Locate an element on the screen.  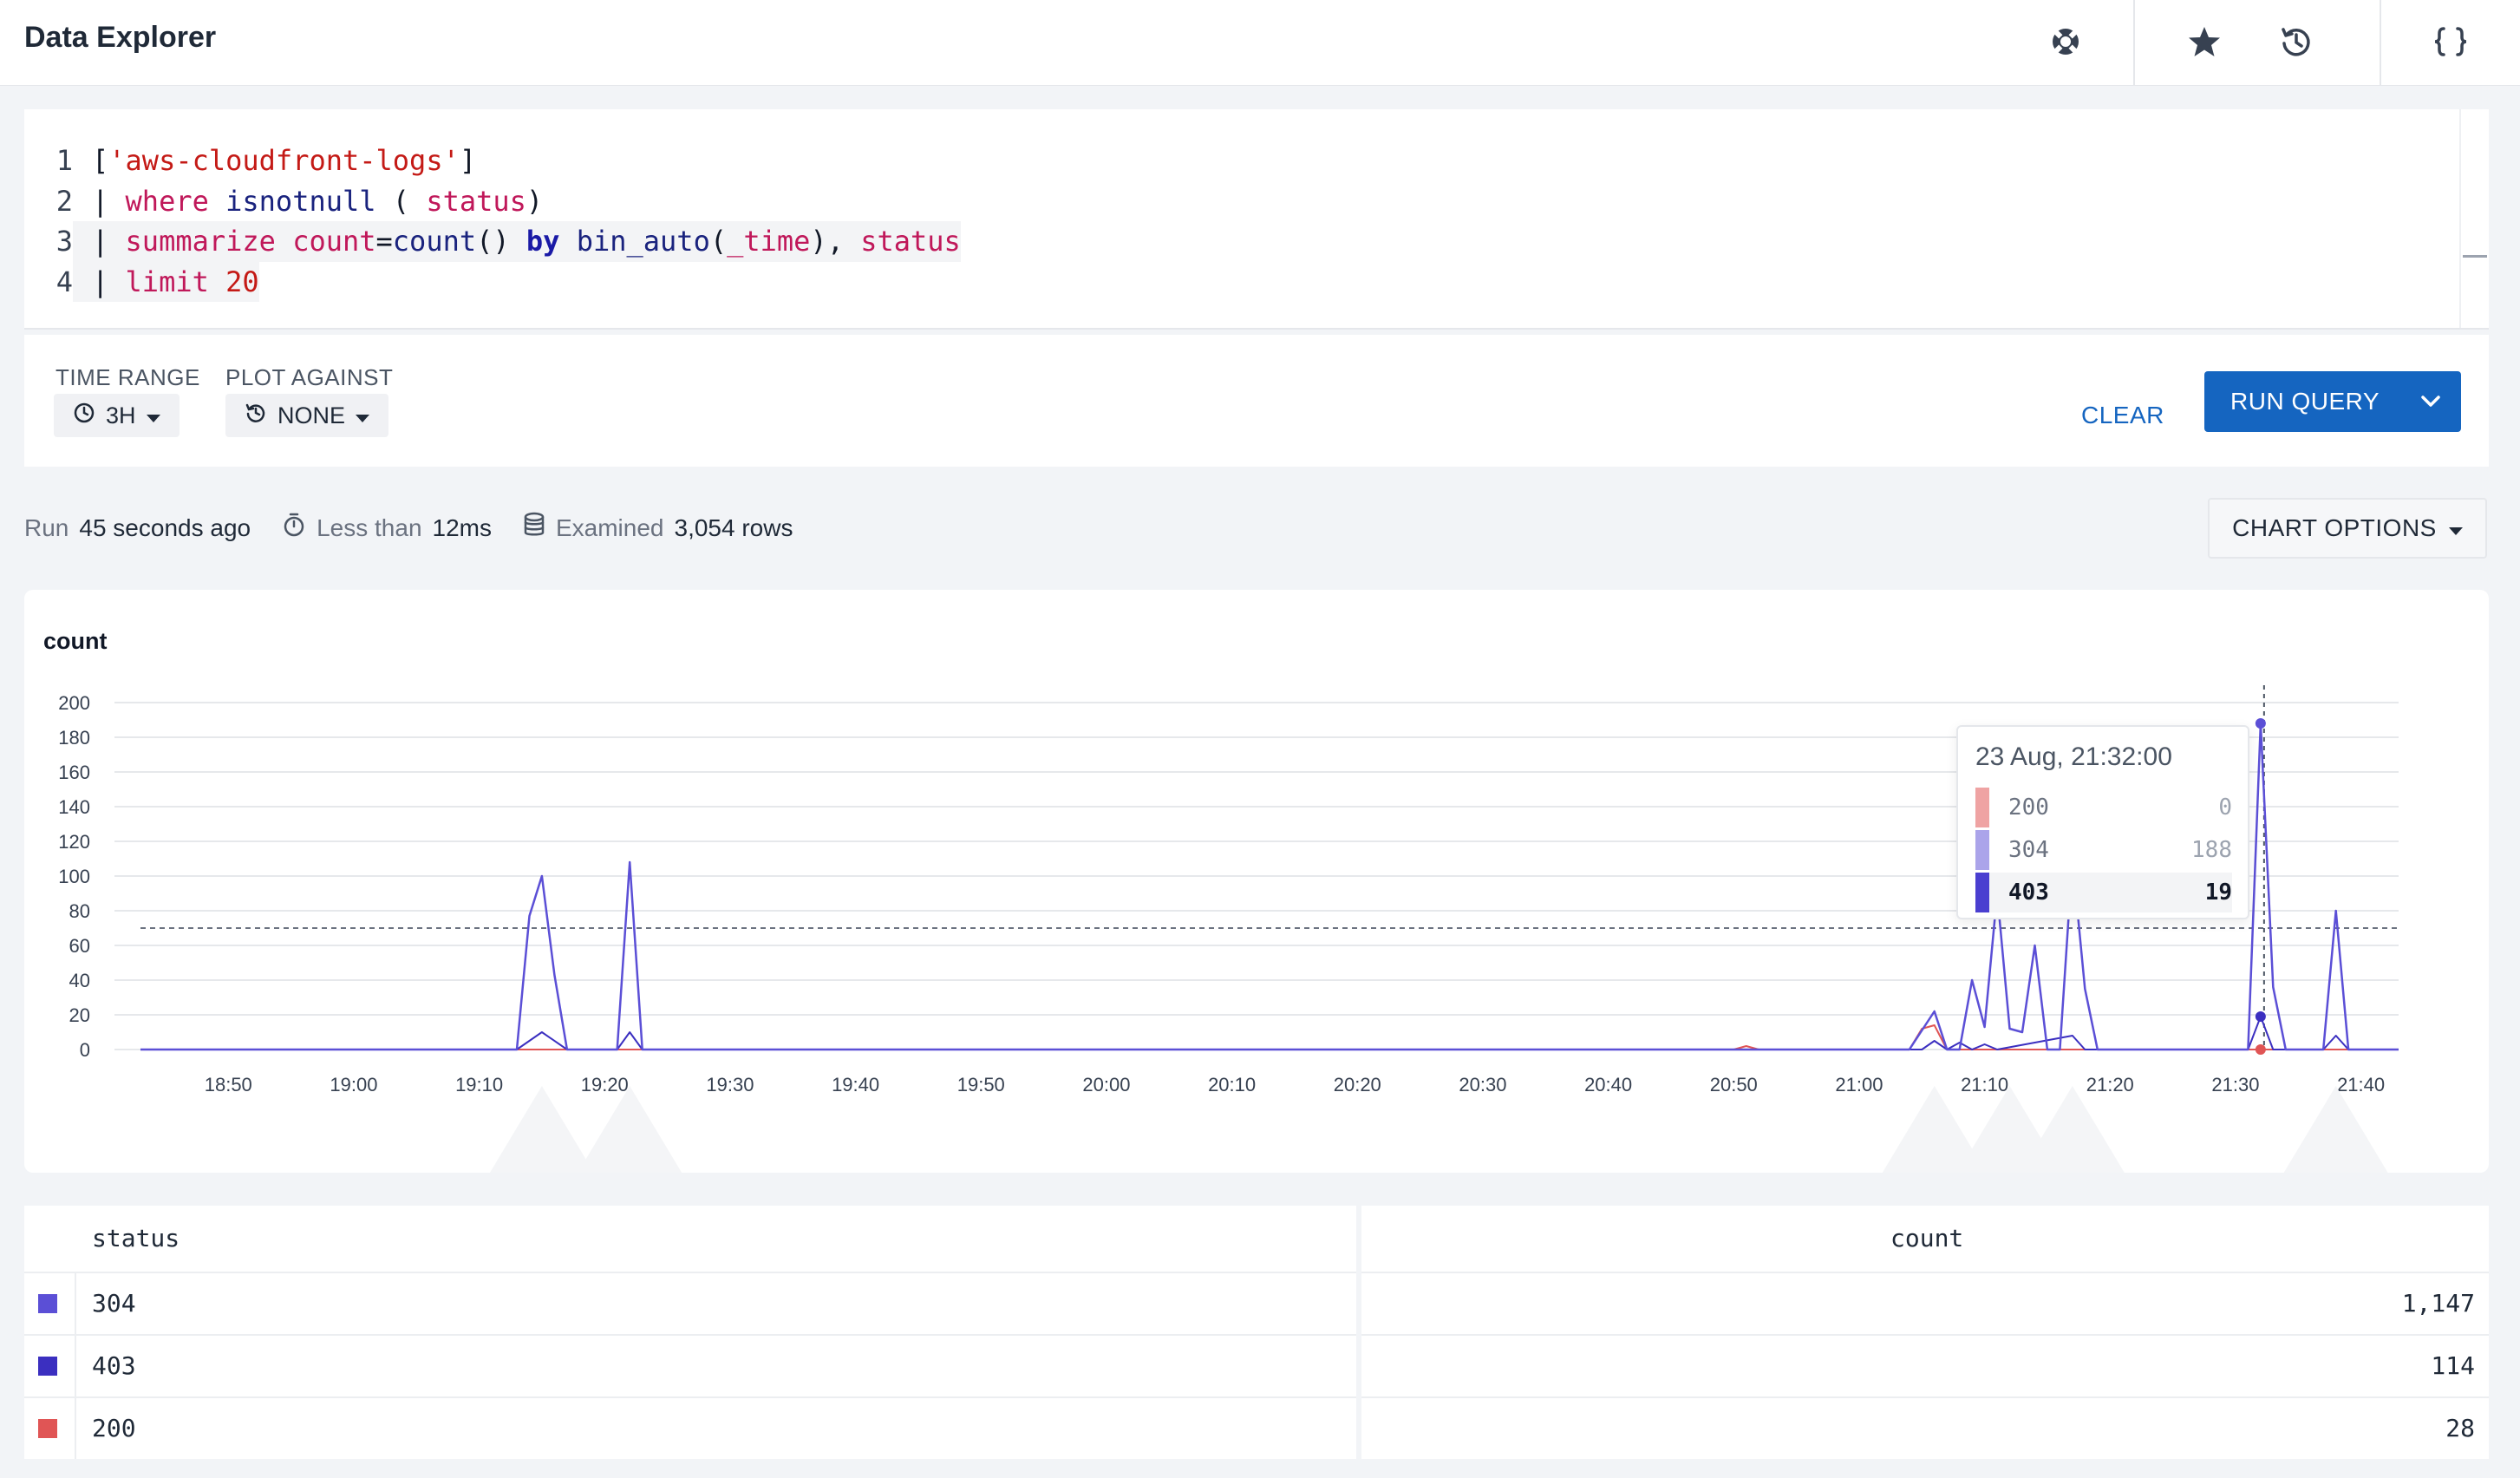
column-resizer is located at coordinates (1358, 1333).